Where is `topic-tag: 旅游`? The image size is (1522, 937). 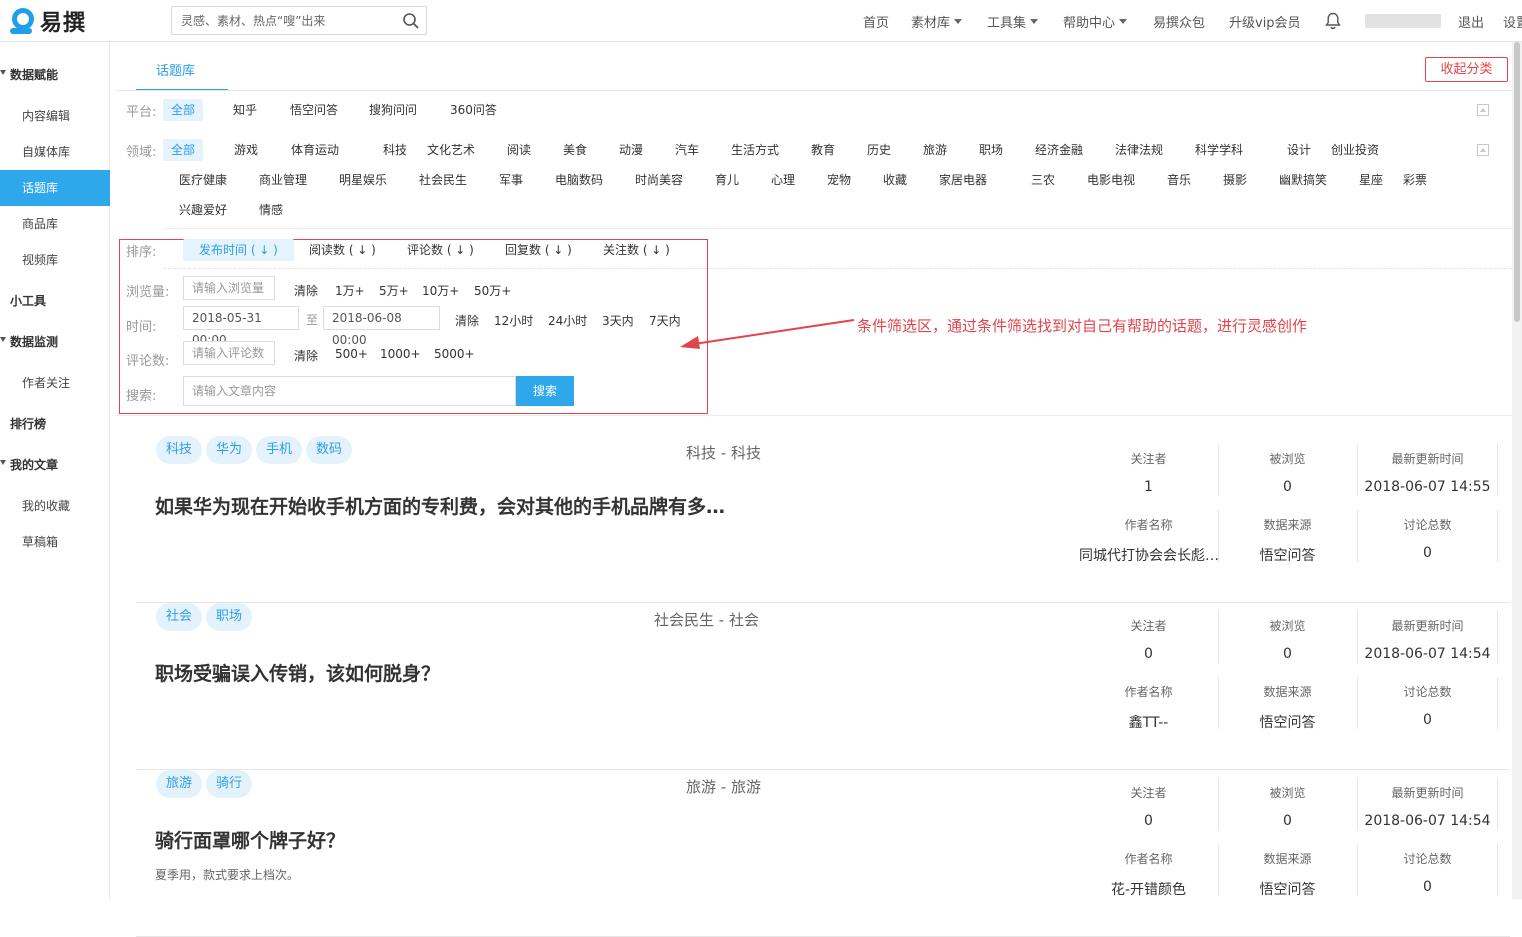
topic-tag: 旅游 is located at coordinates (179, 784).